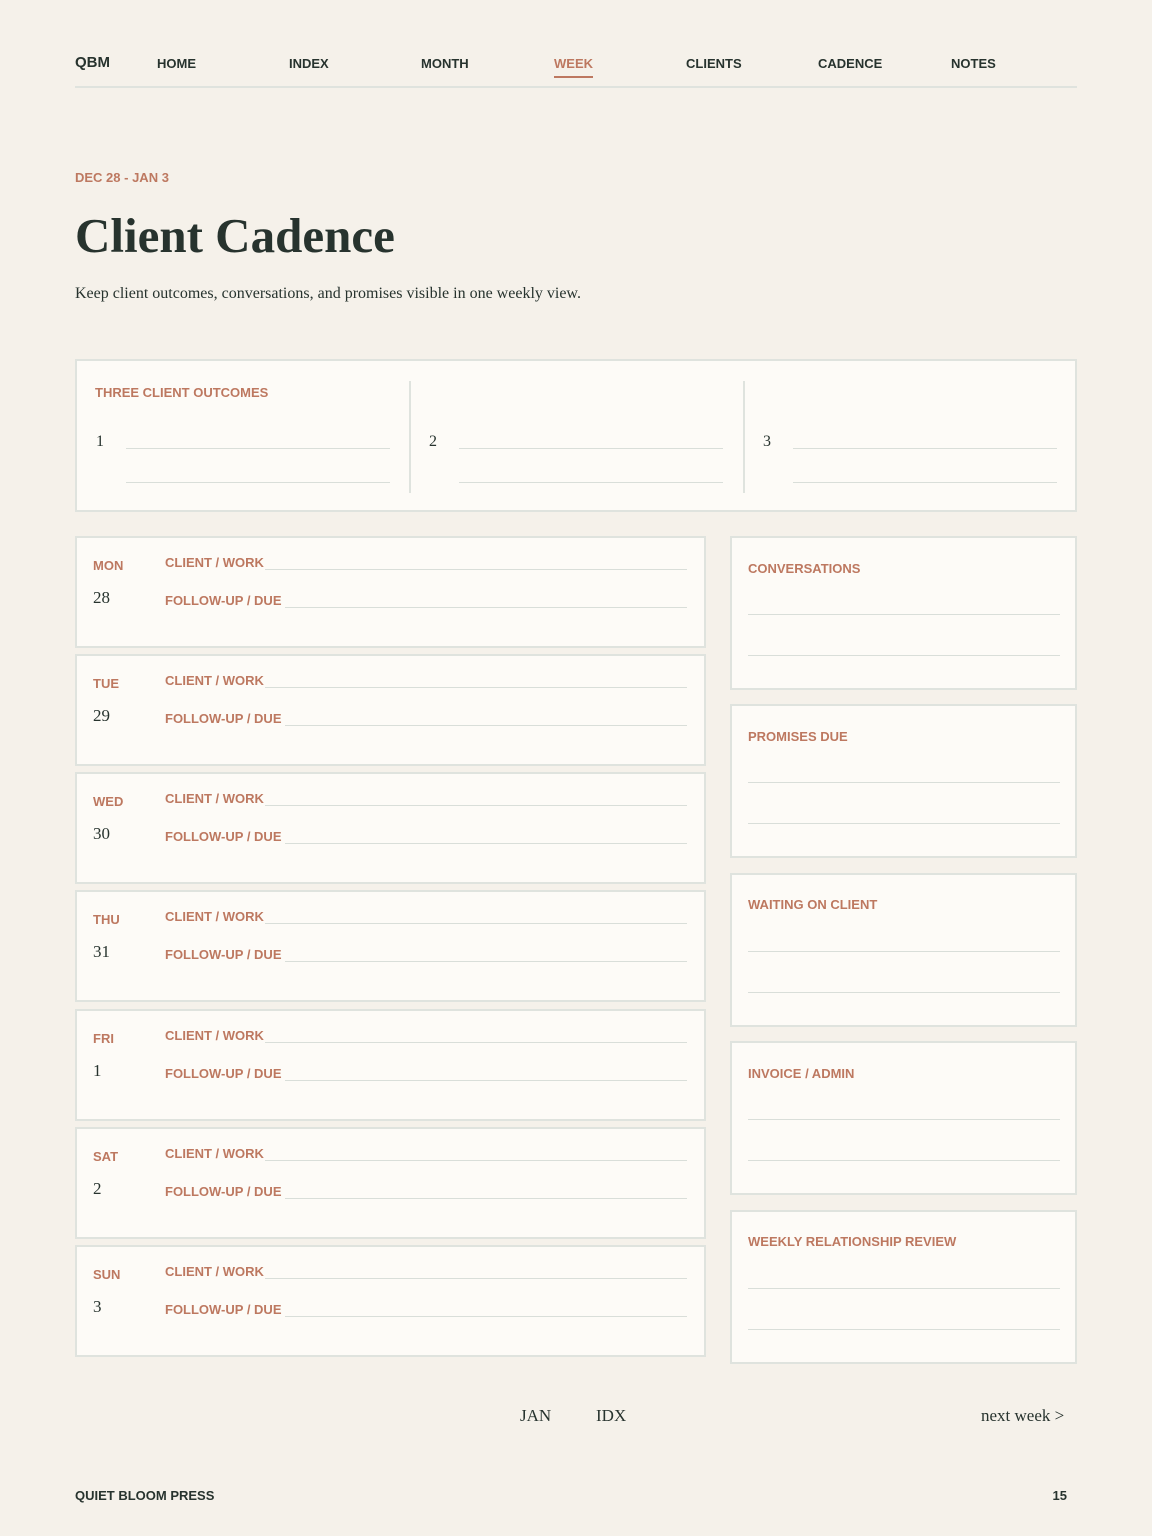 This screenshot has width=1152, height=1536. What do you see at coordinates (801, 1073) in the screenshot?
I see `panel-label: INVOICE / ADMIN` at bounding box center [801, 1073].